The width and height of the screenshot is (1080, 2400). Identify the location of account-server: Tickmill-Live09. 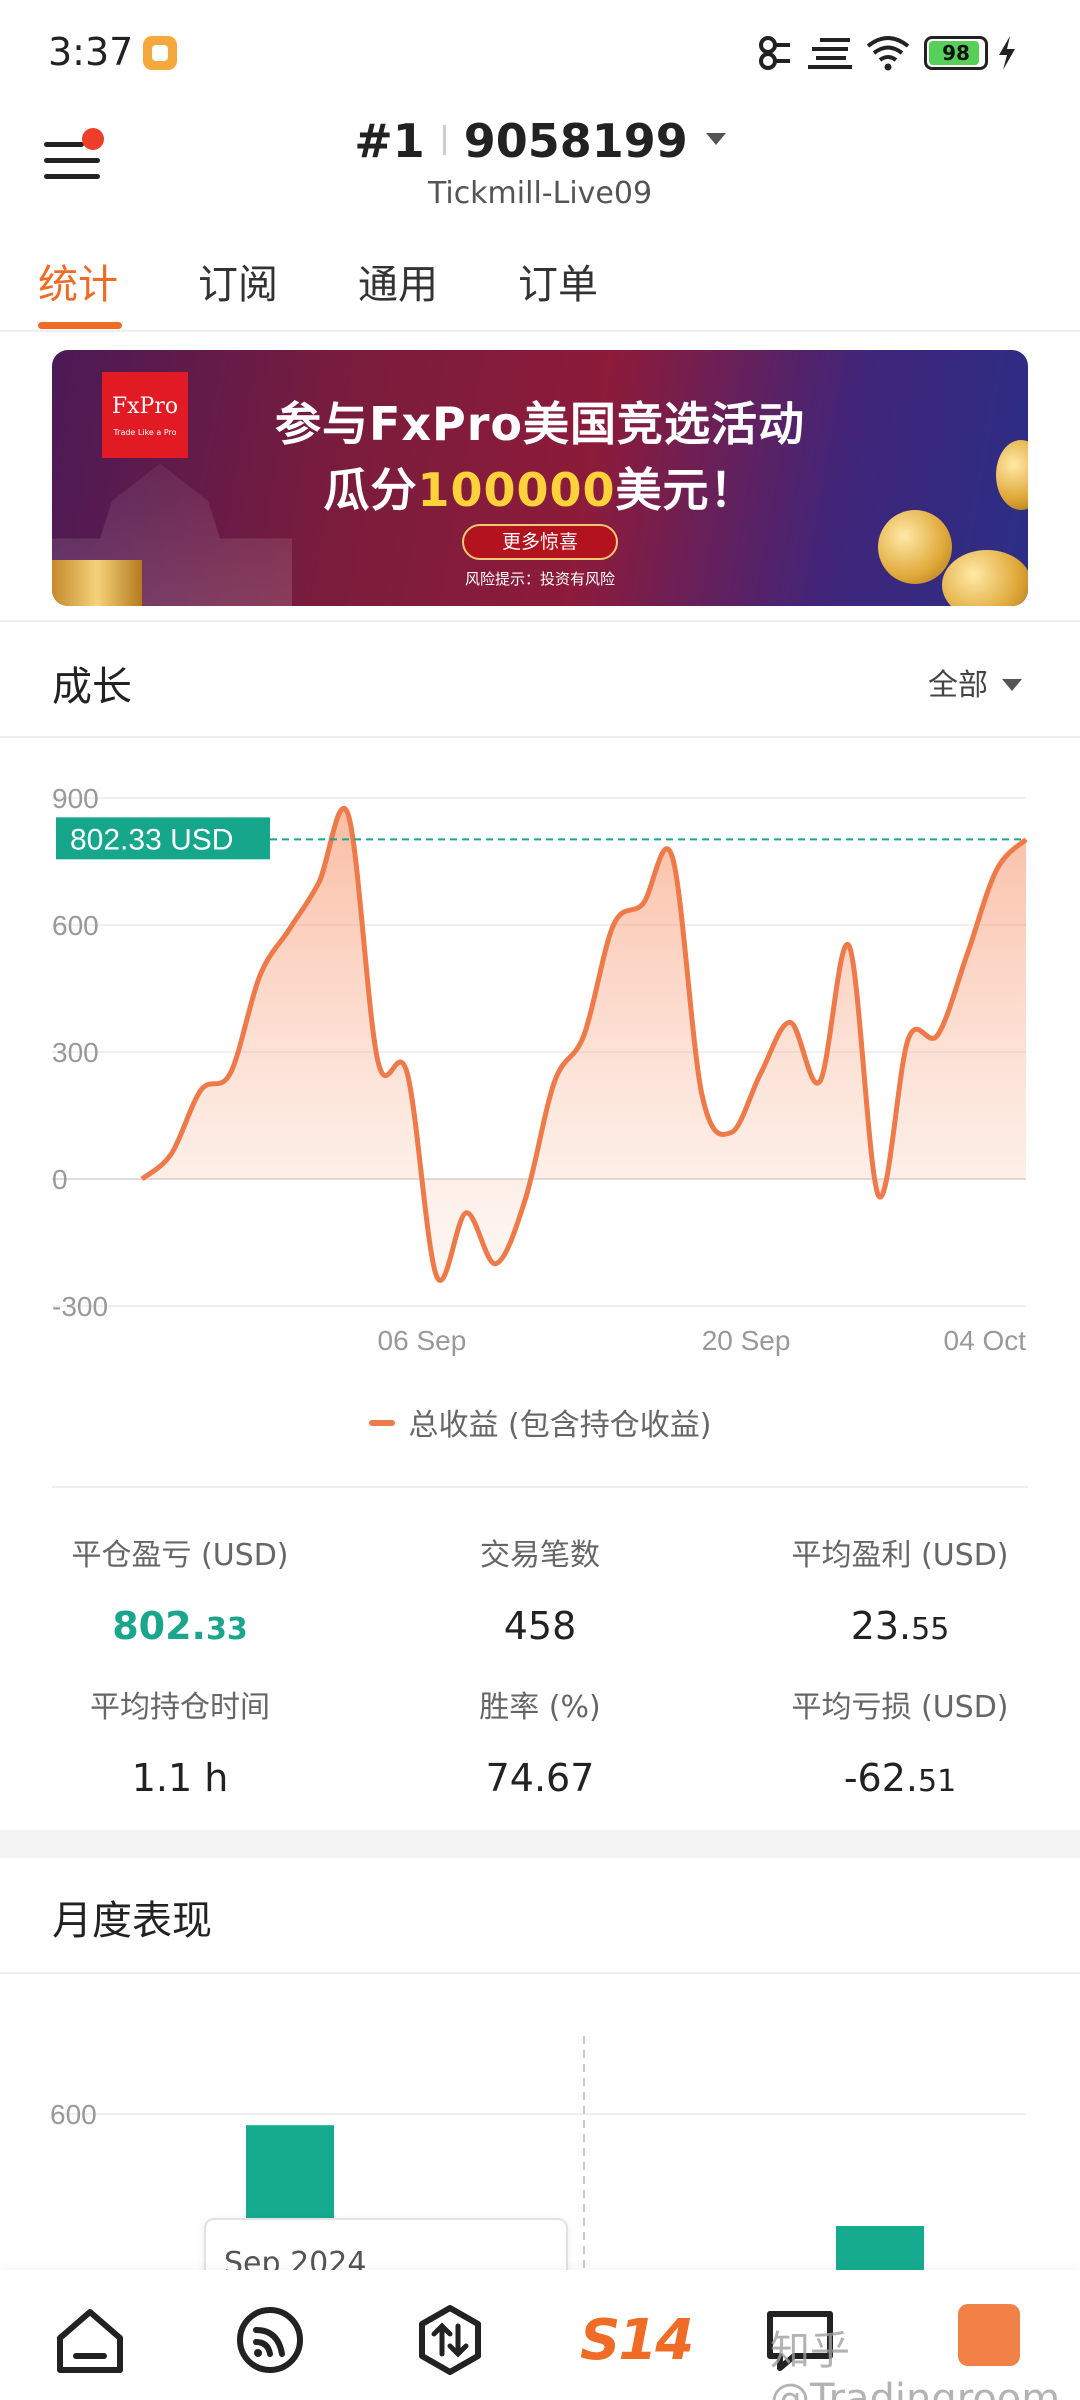
(540, 193).